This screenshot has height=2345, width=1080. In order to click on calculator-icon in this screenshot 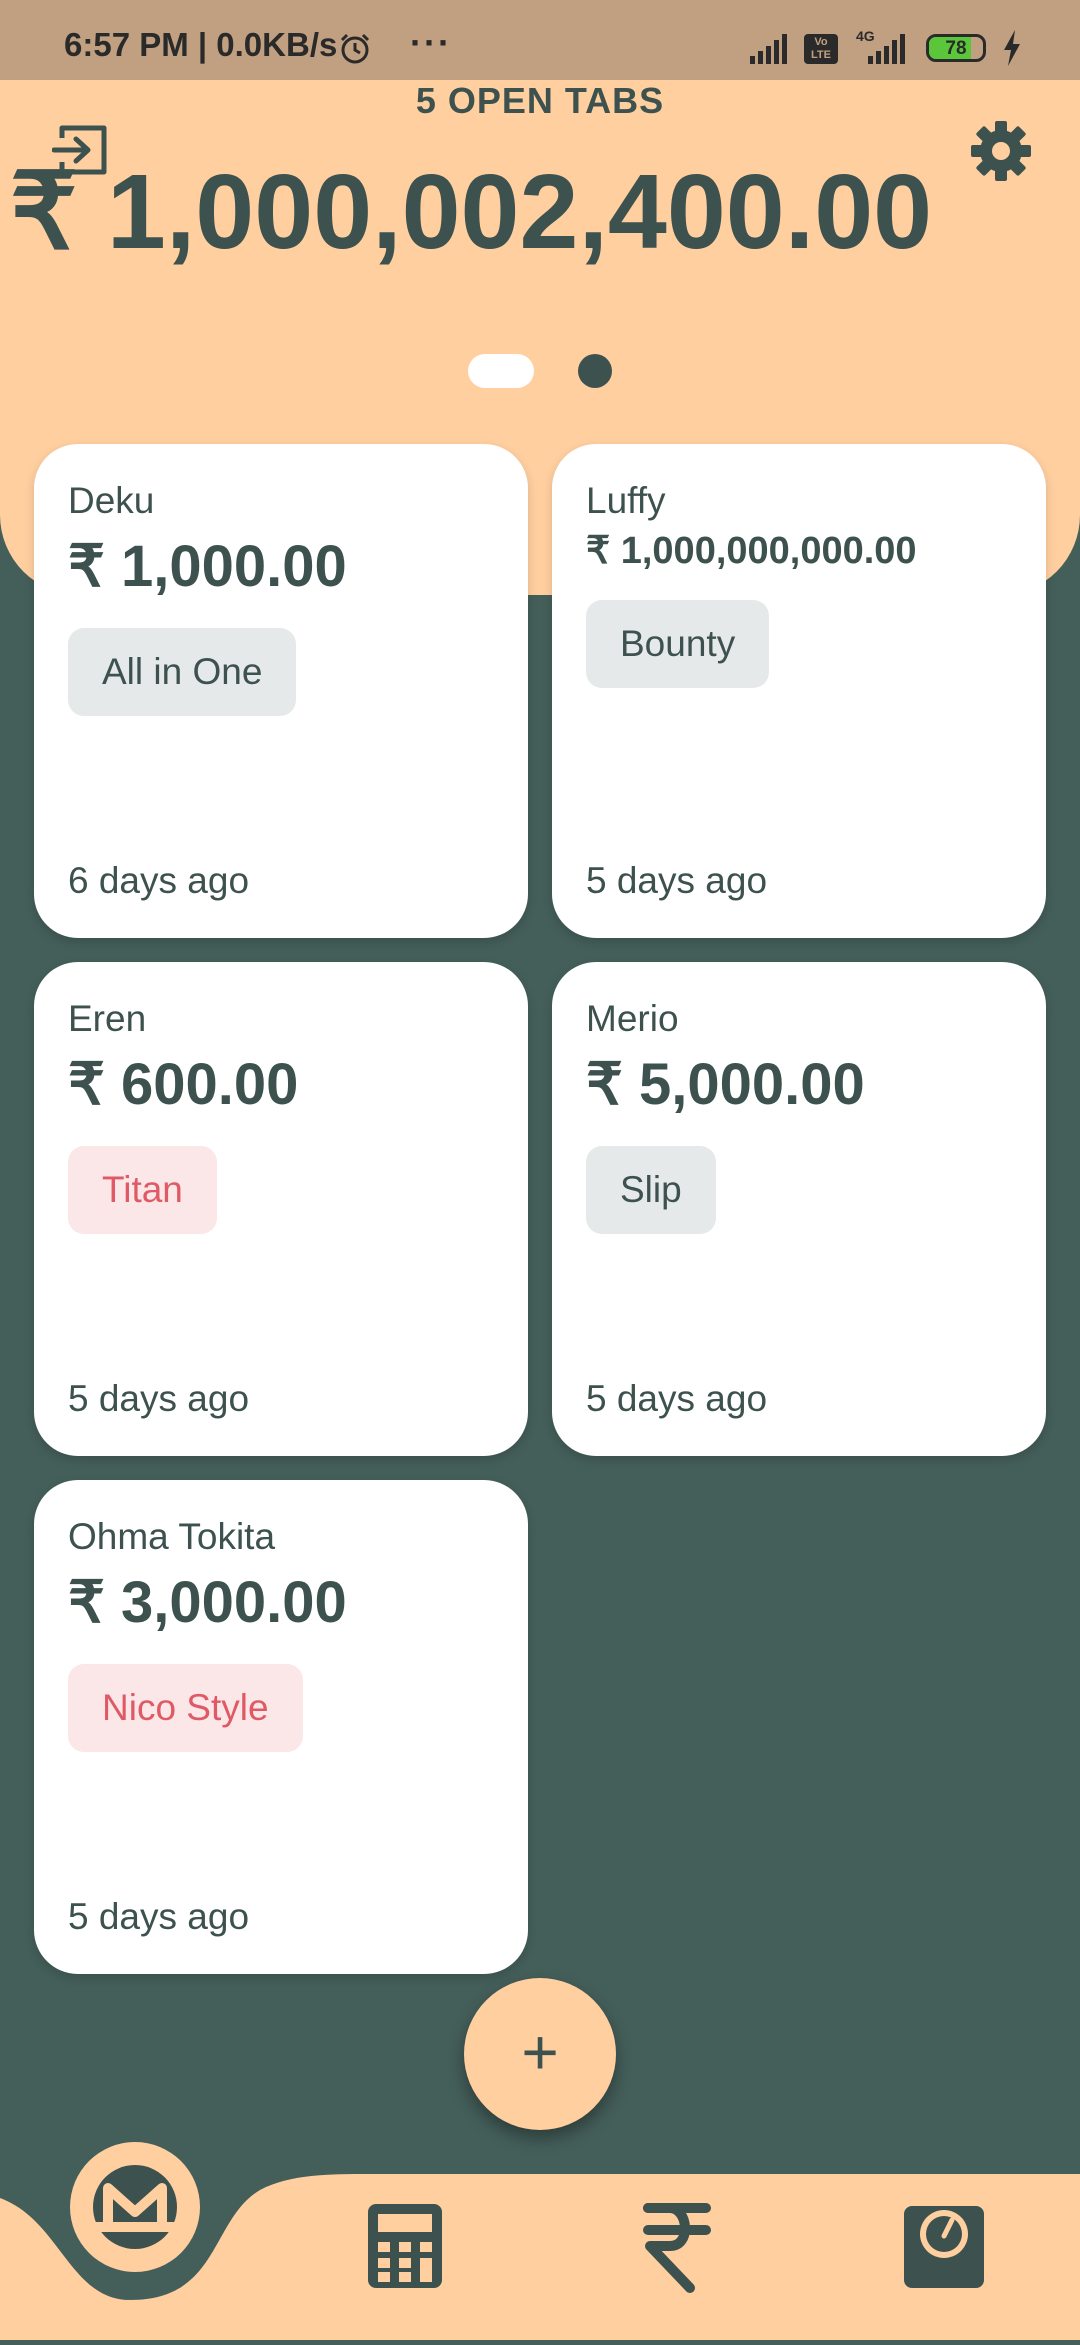, I will do `click(405, 2246)`.